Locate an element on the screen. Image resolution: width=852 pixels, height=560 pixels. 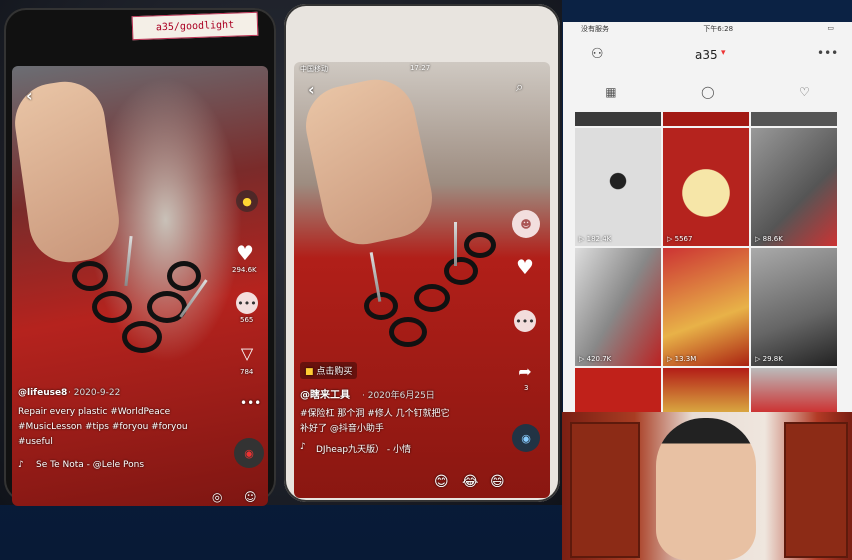
cart-icon: ■ is located at coordinates (309, 372).